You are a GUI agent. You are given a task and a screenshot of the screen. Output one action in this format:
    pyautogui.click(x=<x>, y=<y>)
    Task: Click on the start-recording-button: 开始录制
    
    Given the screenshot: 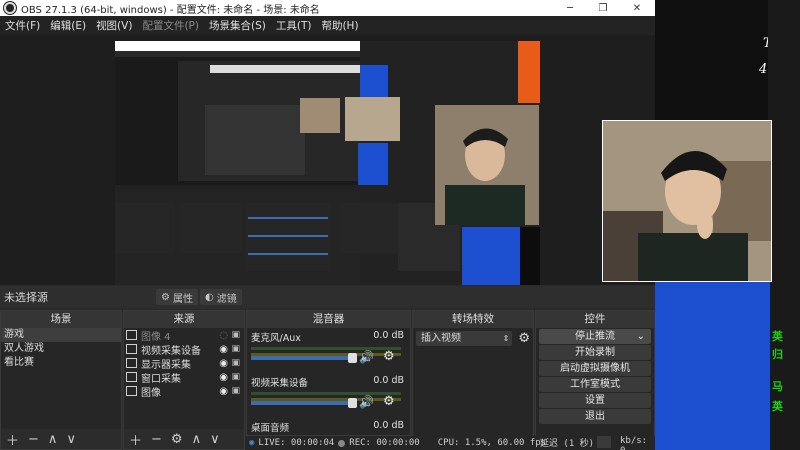 What is the action you would take?
    pyautogui.click(x=595, y=352)
    